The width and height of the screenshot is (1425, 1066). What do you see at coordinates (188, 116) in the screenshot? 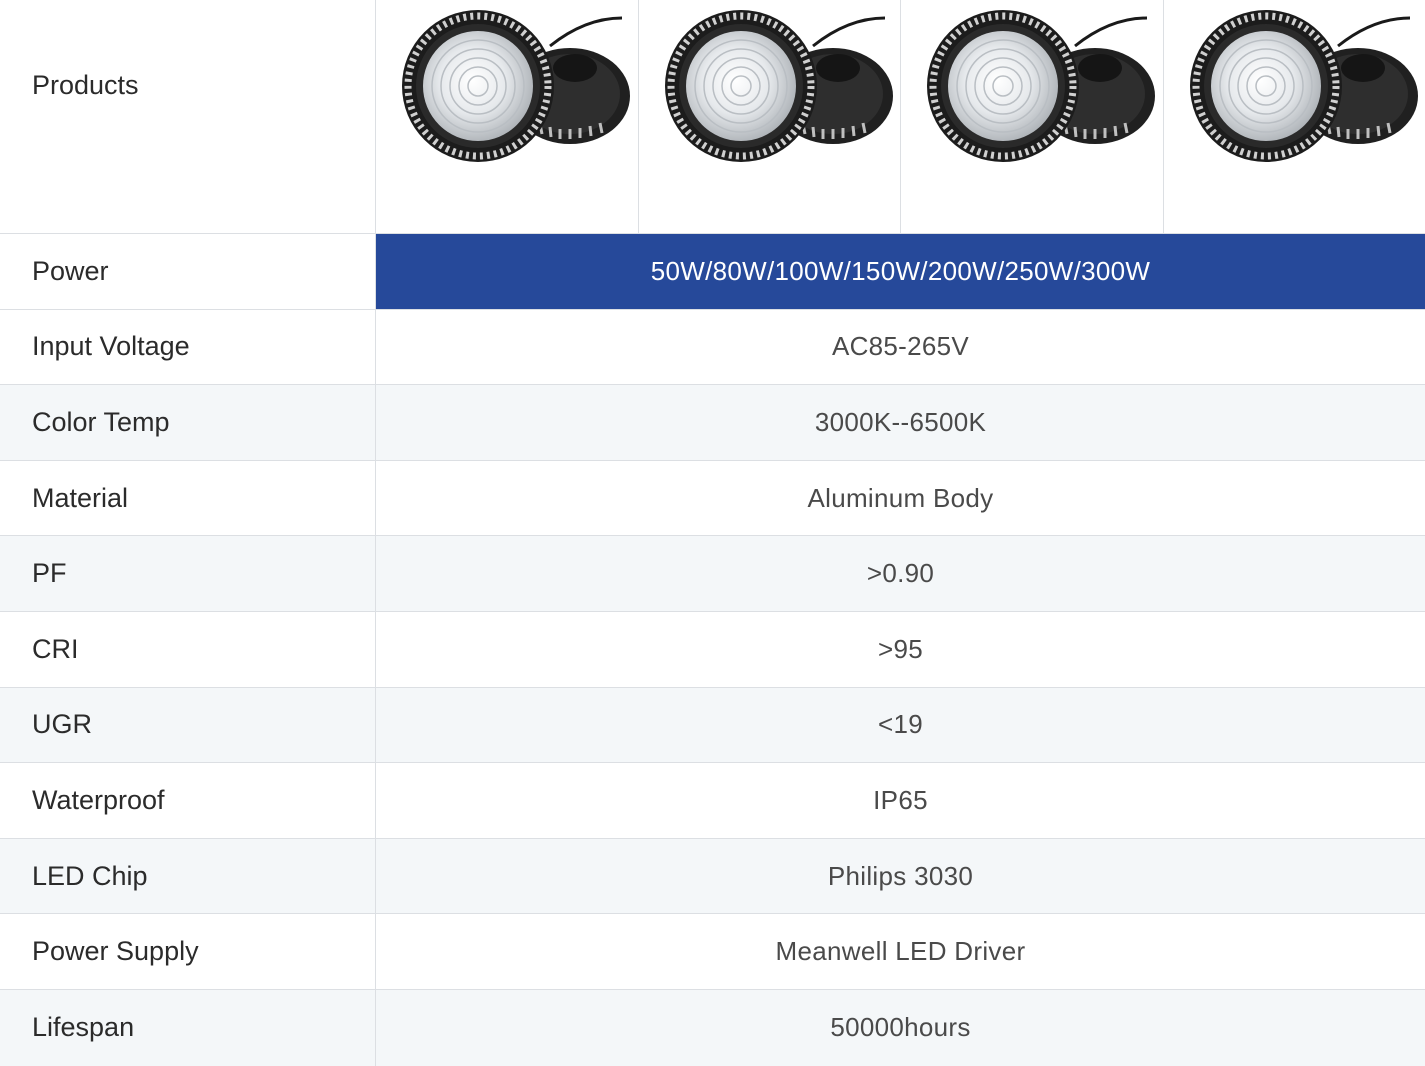
I see `products-label: Products` at bounding box center [188, 116].